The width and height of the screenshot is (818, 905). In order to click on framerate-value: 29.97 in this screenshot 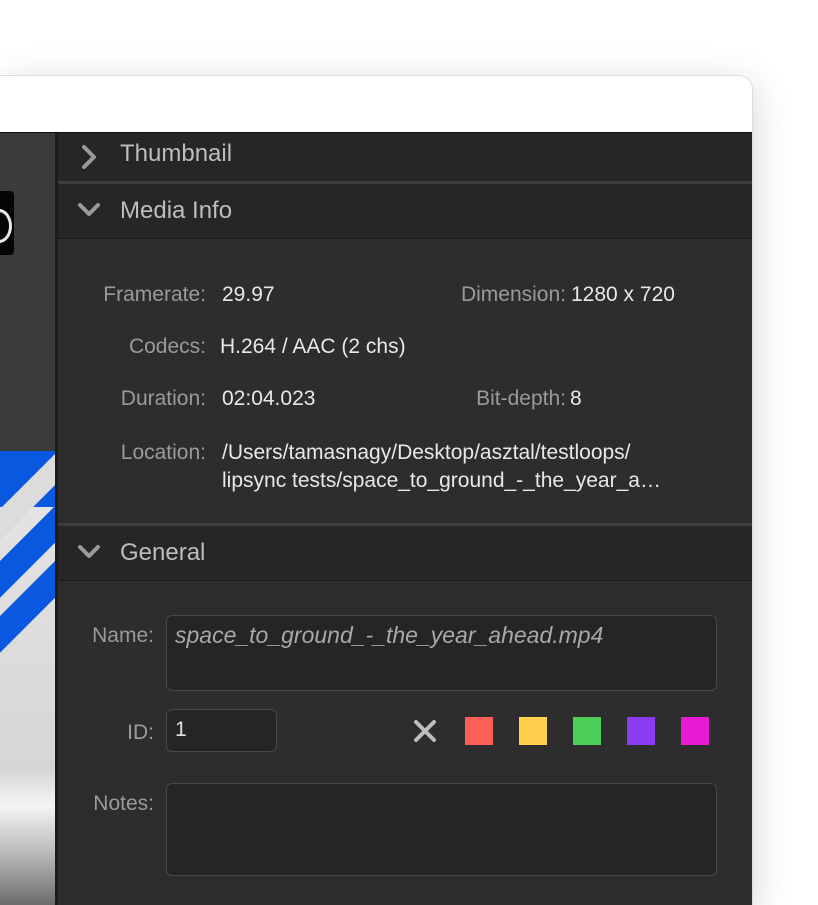, I will do `click(248, 294)`.